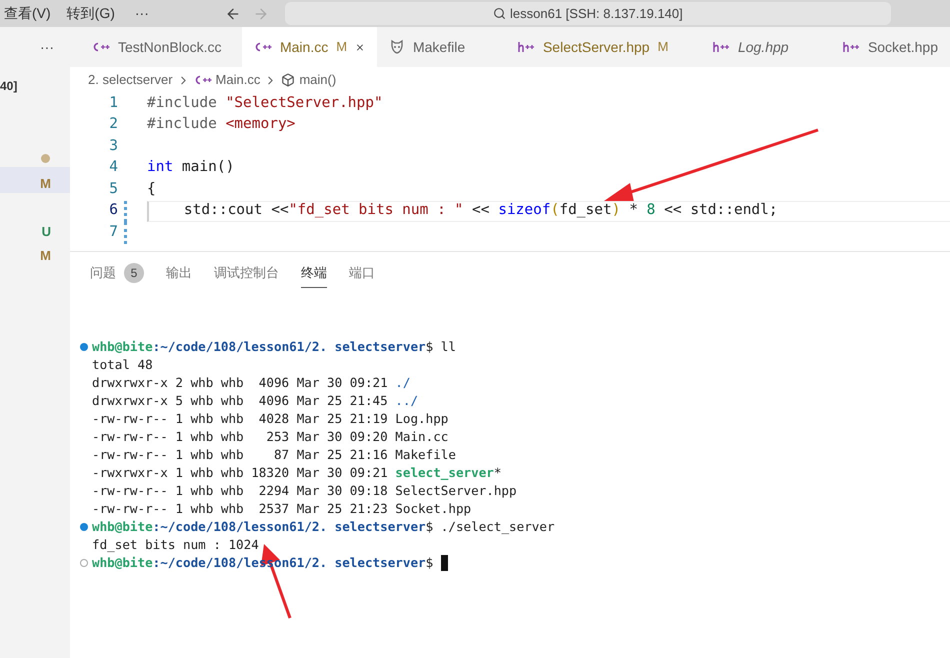 The image size is (950, 658). I want to click on window-title: lesson61 [SSH: 8.137.19.140], so click(596, 13).